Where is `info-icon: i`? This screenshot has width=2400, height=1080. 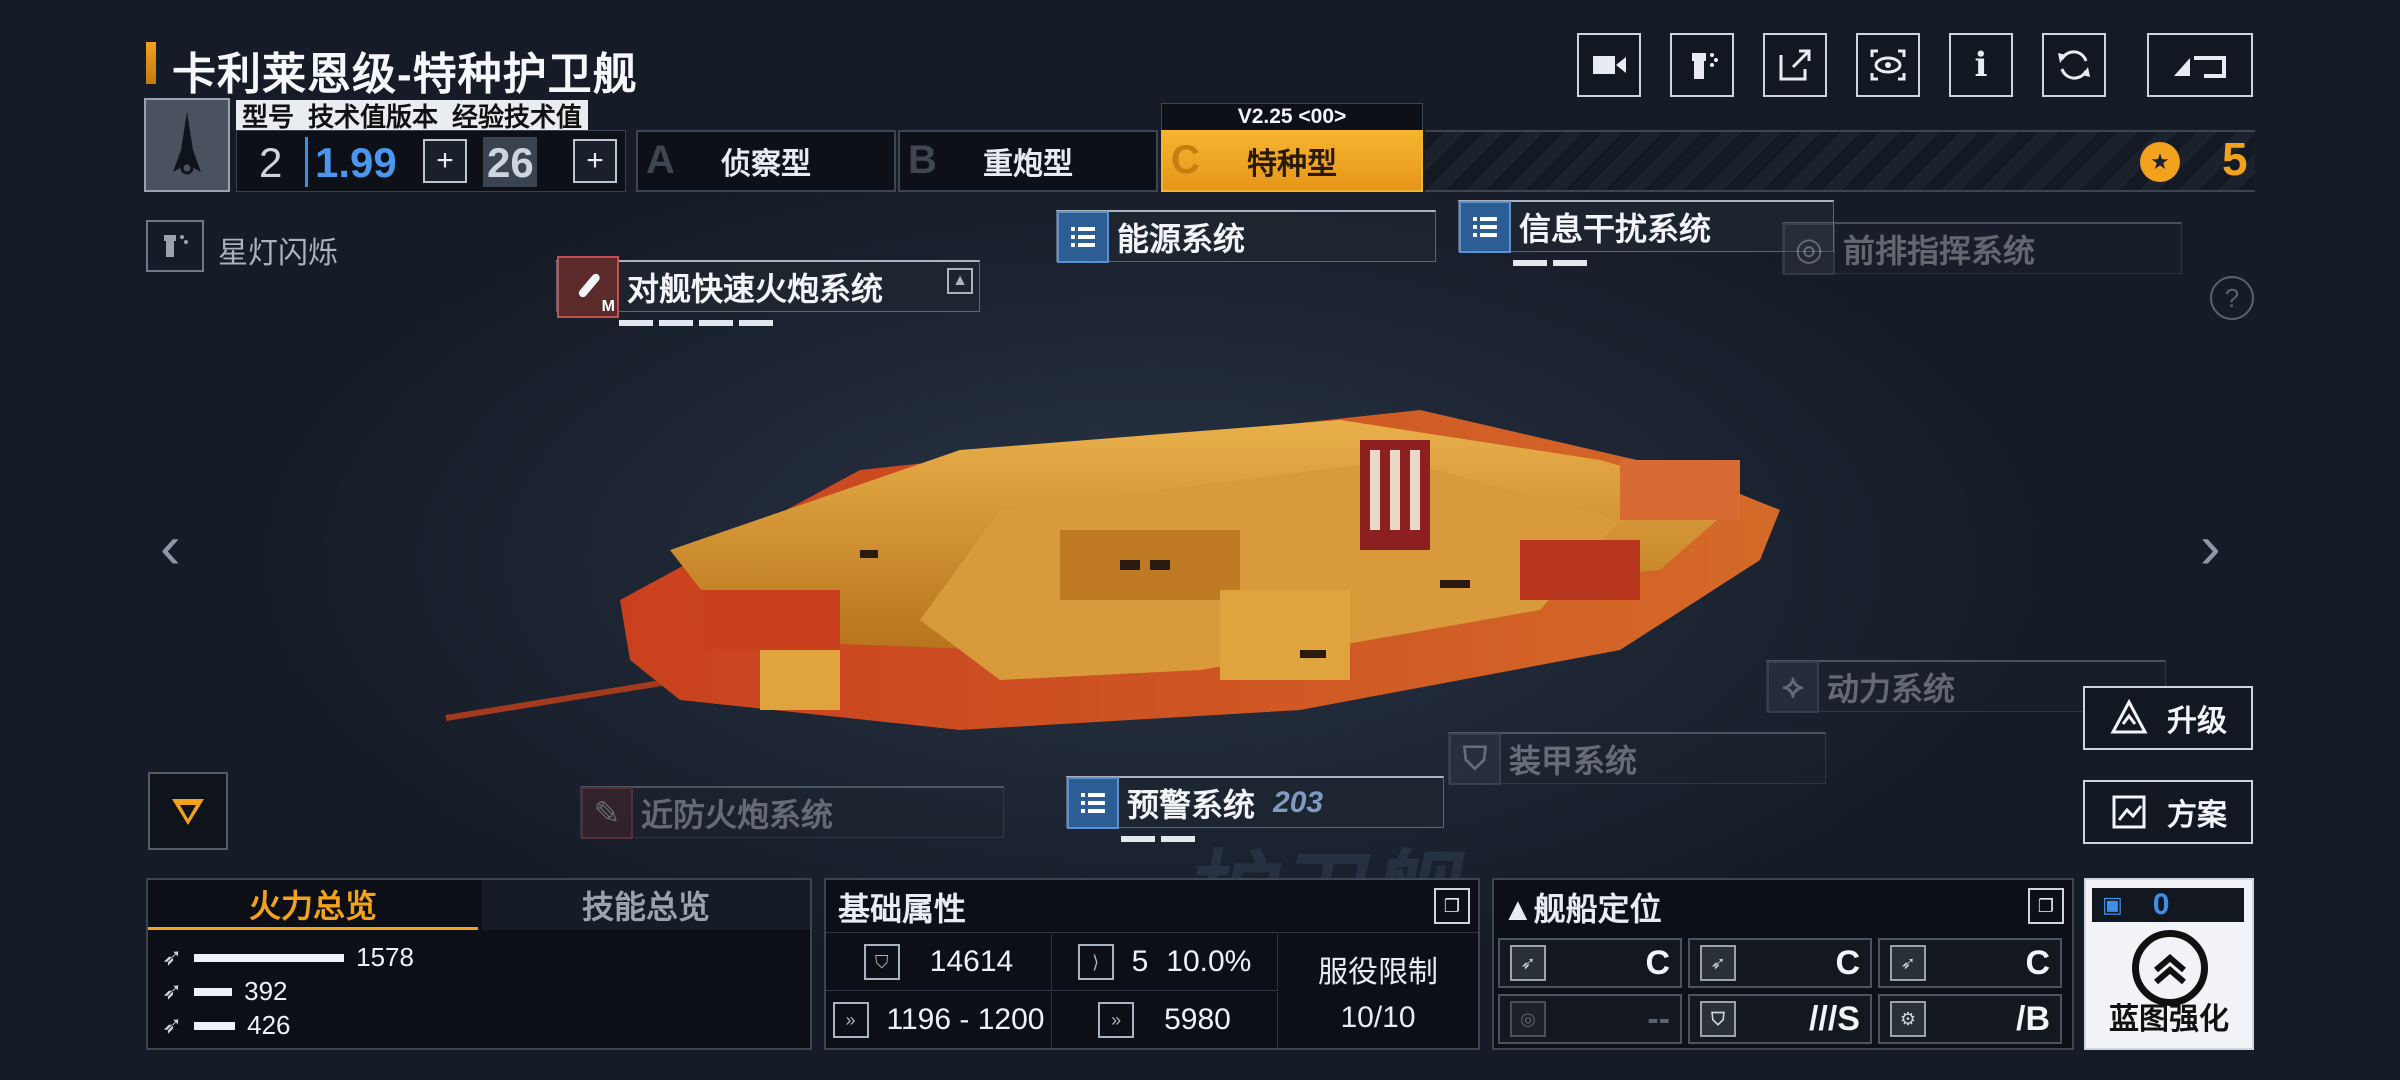
info-icon: i is located at coordinates (1981, 65).